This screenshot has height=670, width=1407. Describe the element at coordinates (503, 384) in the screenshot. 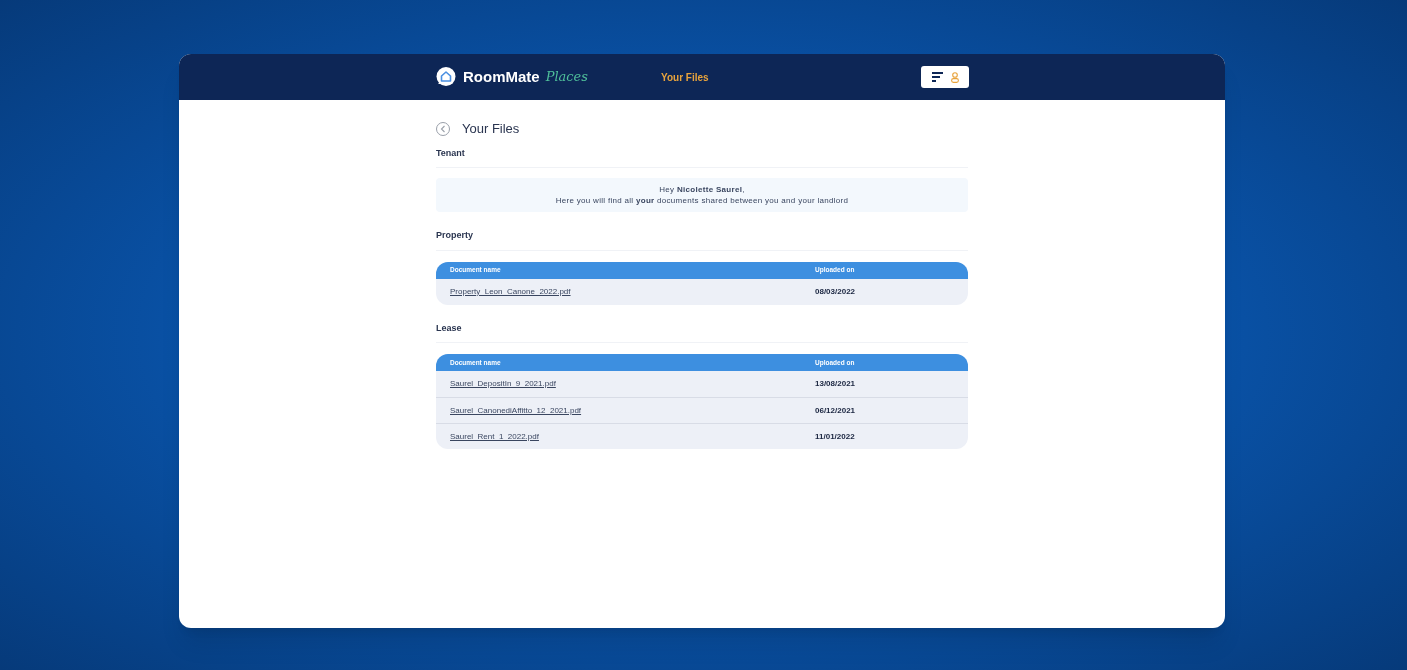

I see `file-link: Saurel_DepositIn_9_2021.pdf` at that location.